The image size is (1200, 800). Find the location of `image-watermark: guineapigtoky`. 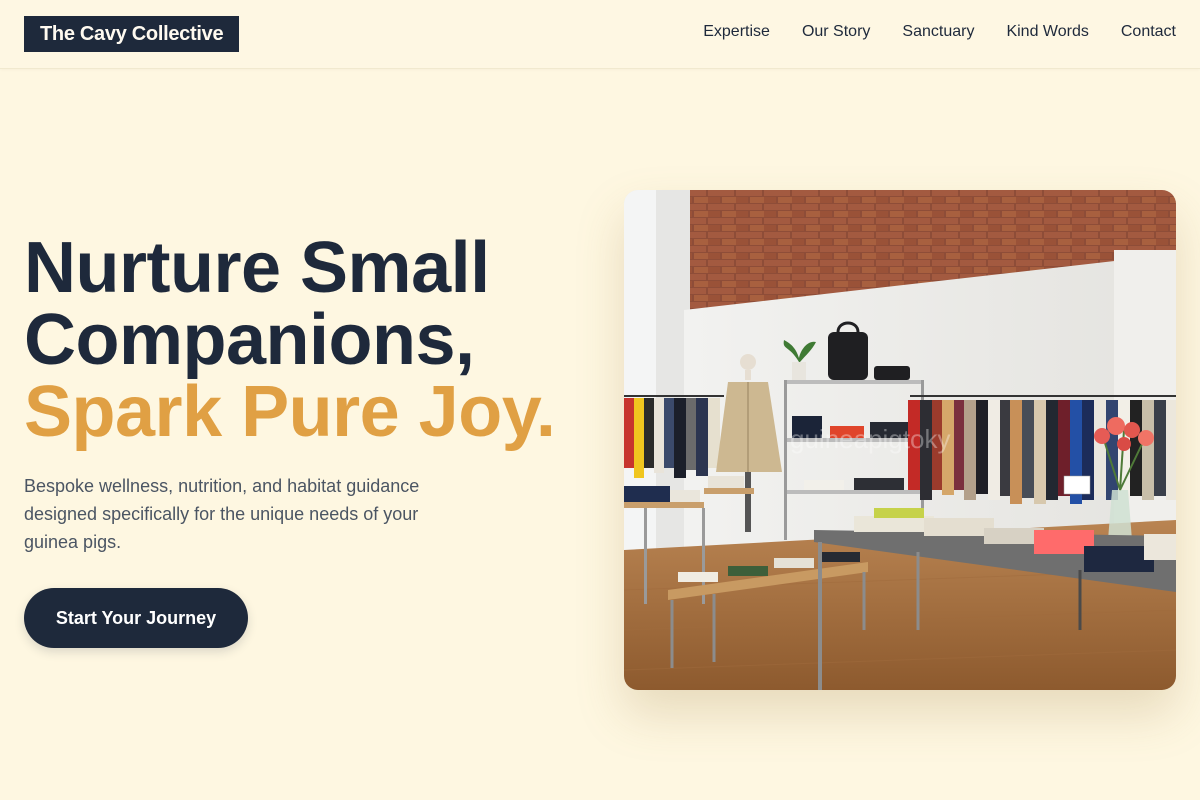

image-watermark: guineapigtoky is located at coordinates (870, 439).